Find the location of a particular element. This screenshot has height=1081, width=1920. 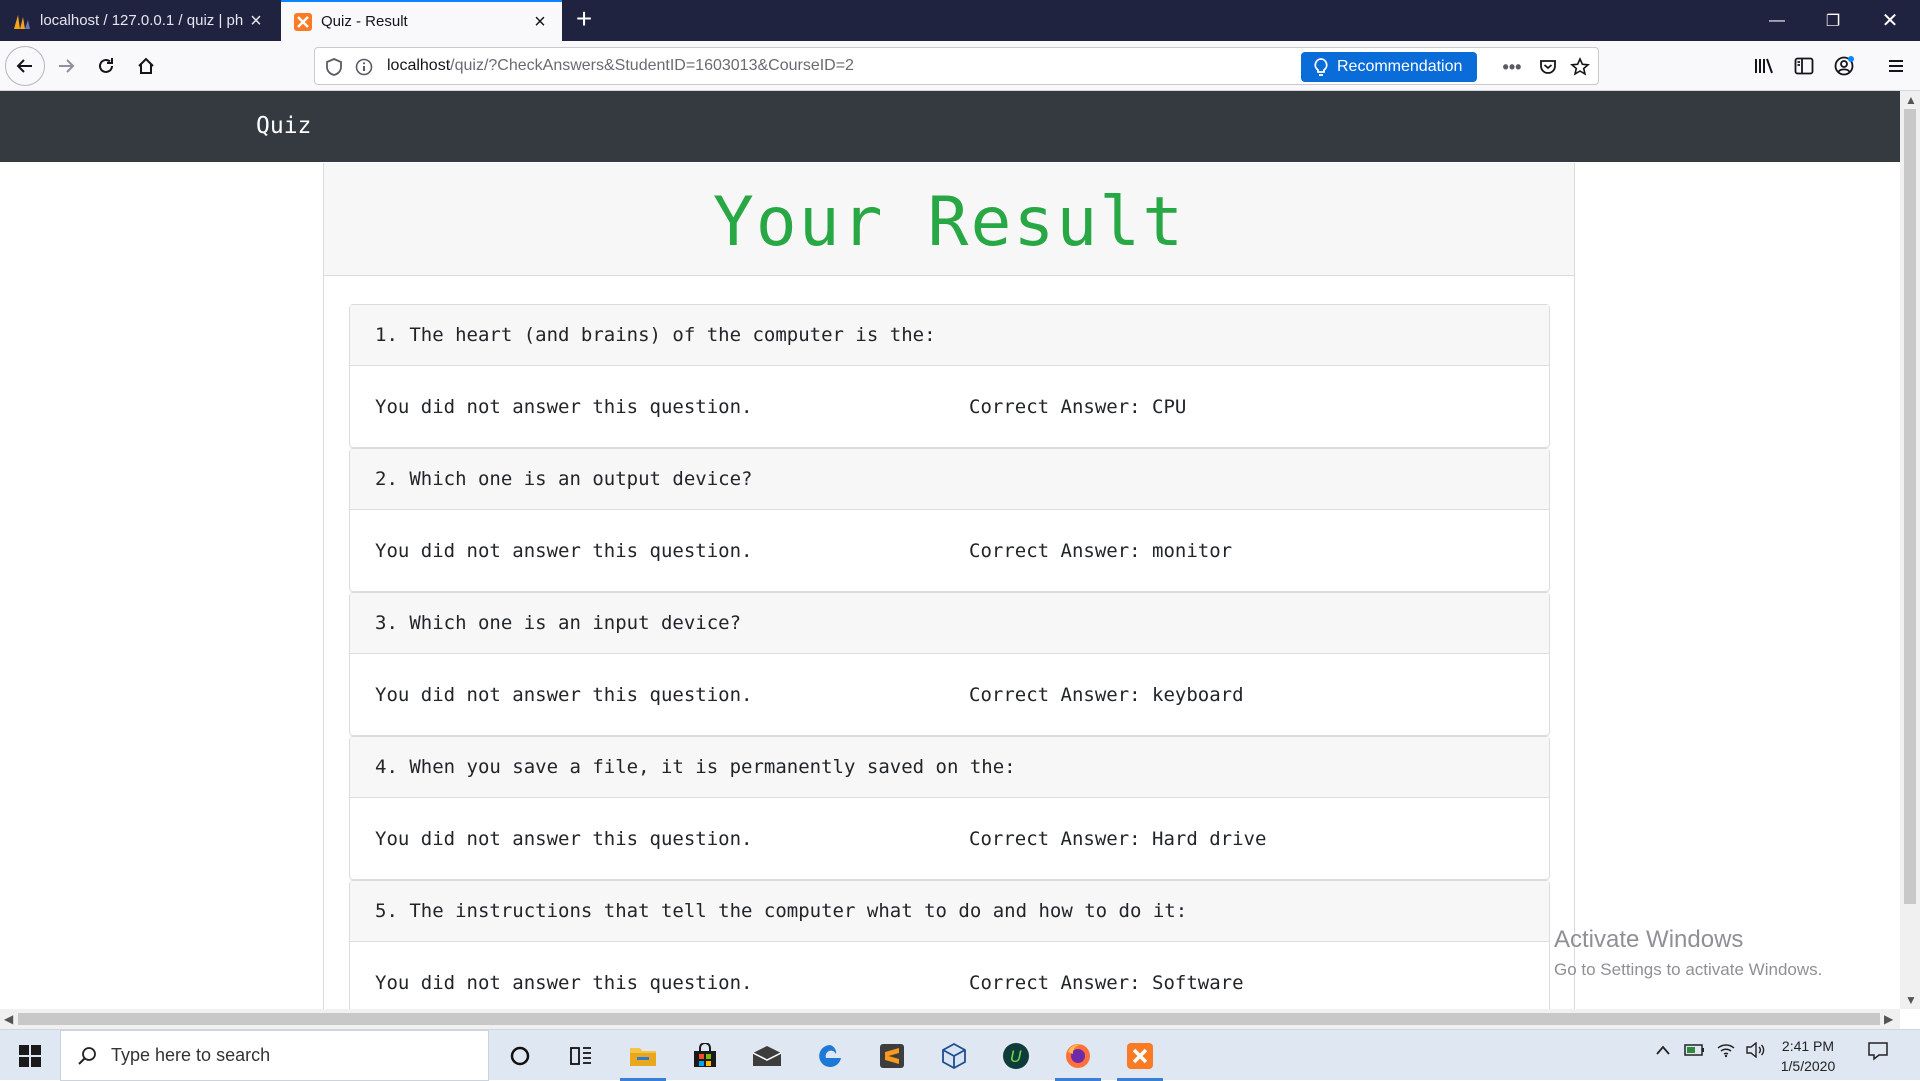

url-host: localhost is located at coordinates (419, 65).